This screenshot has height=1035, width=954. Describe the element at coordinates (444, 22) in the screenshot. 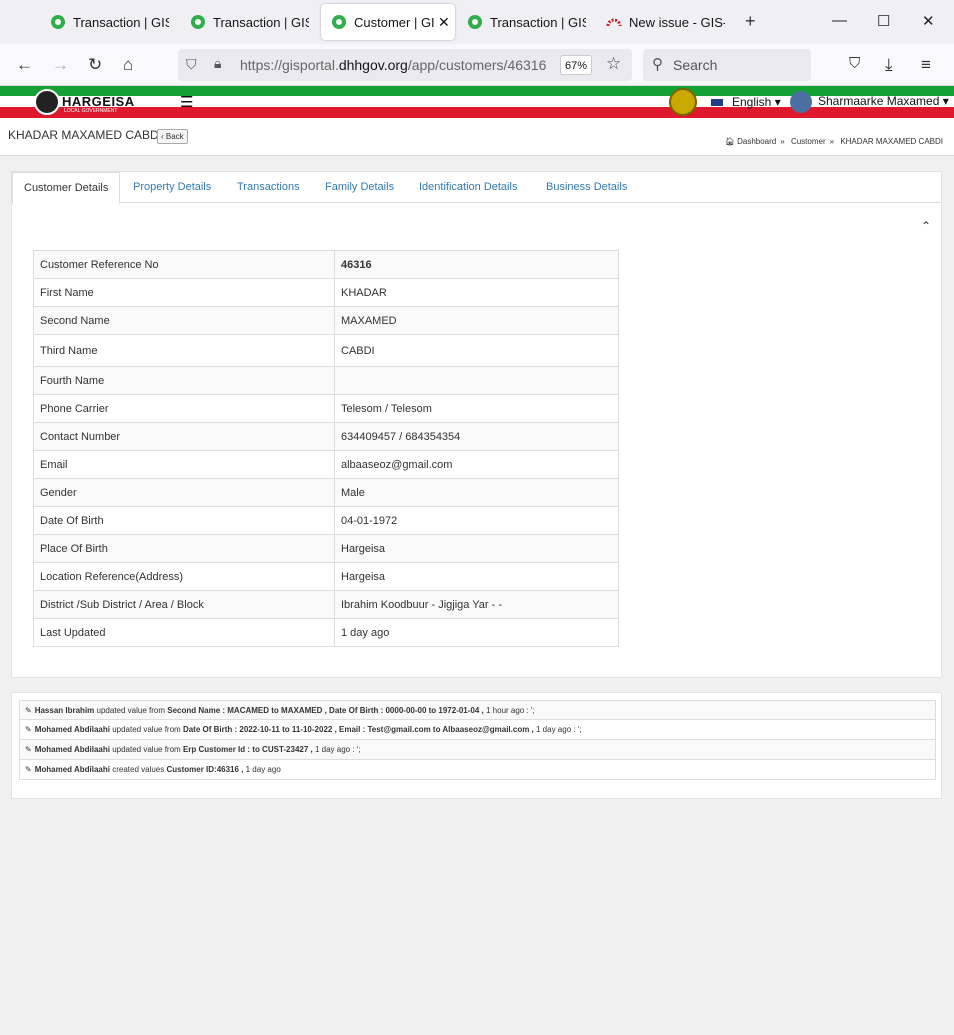

I see `close-tab-icon: ✕` at that location.